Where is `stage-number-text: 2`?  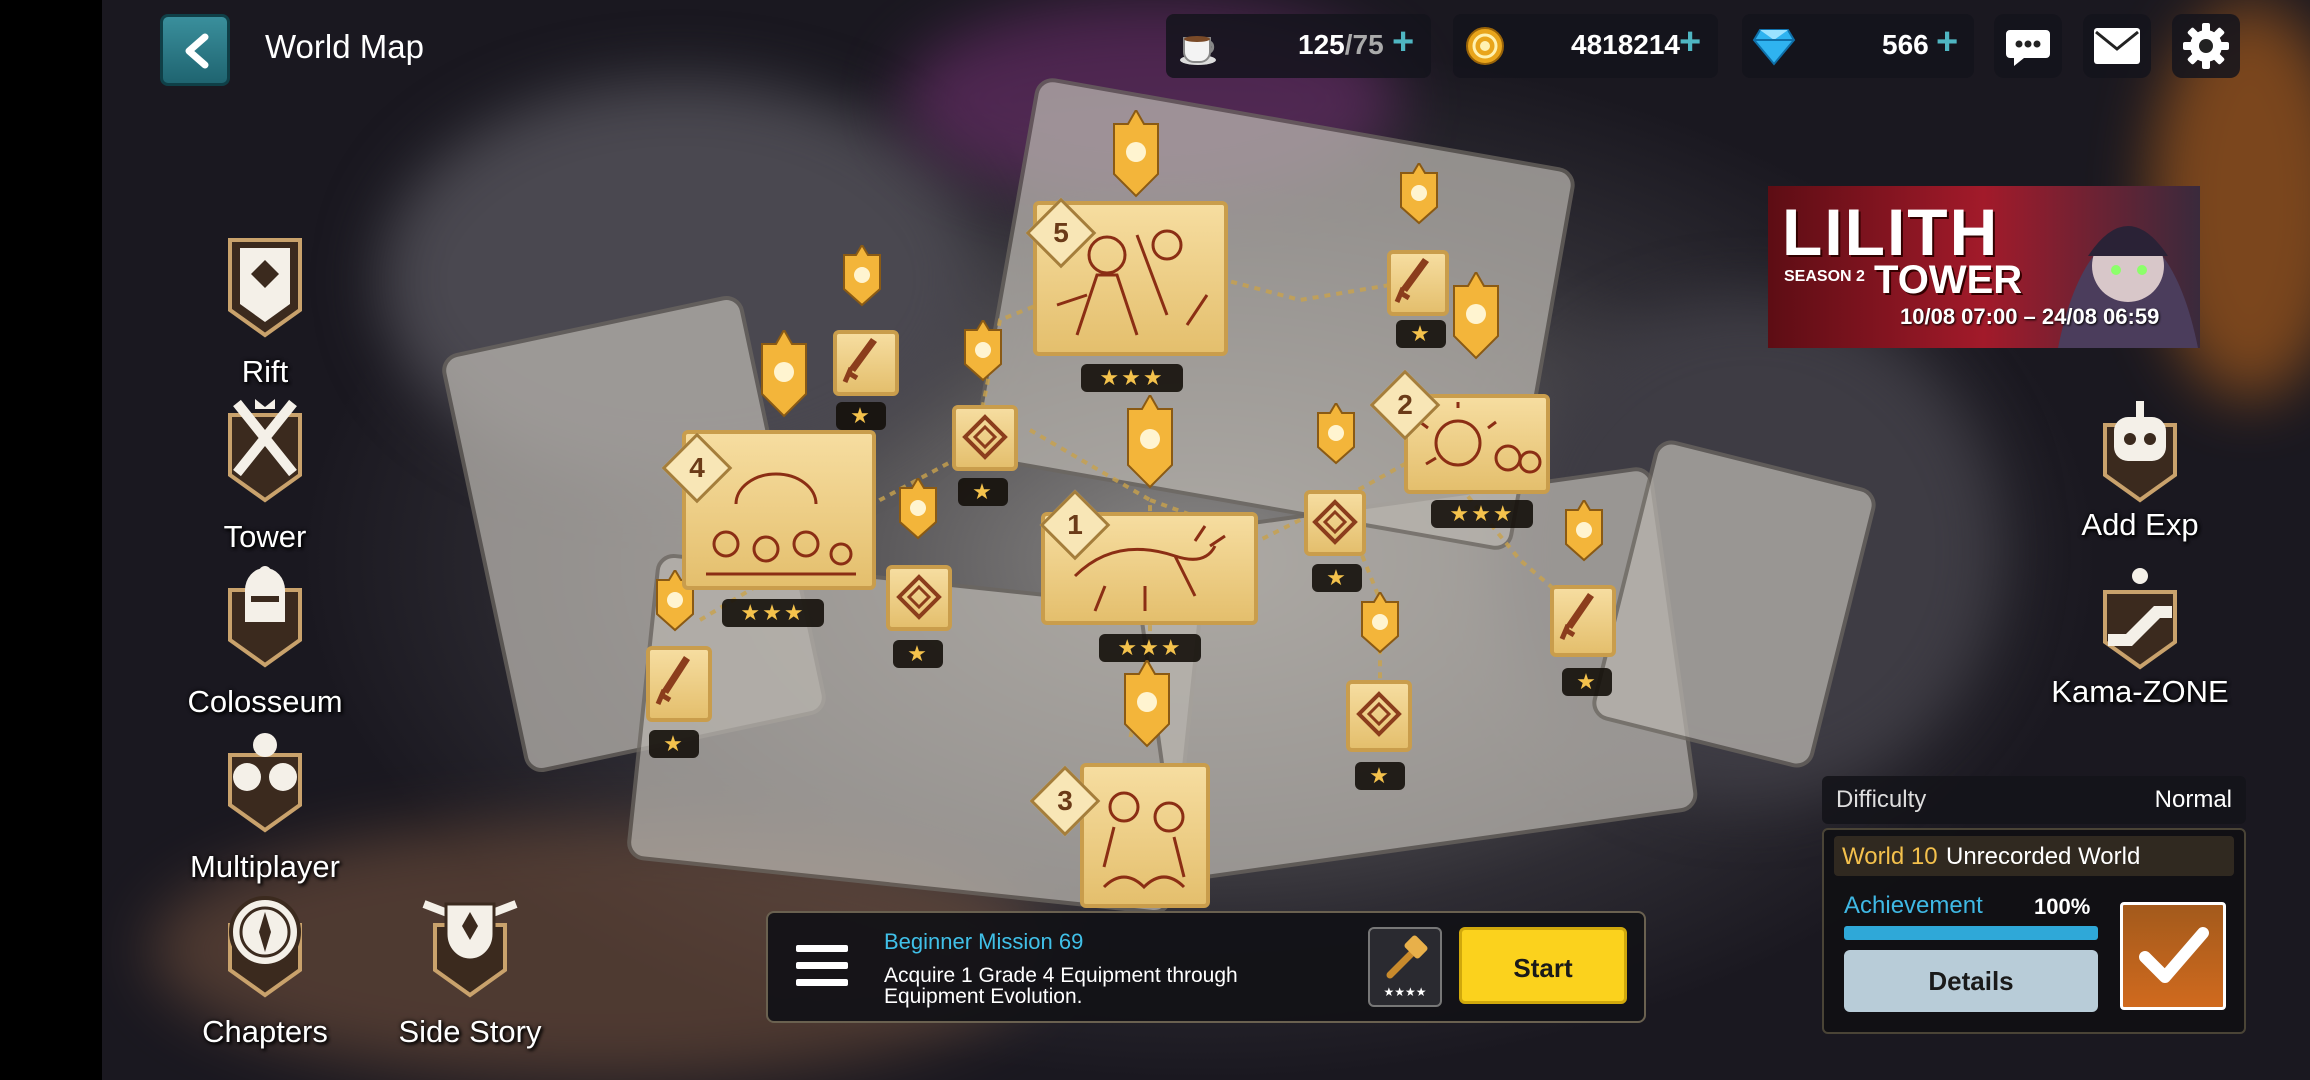
stage-number-text: 2 is located at coordinates (1405, 404).